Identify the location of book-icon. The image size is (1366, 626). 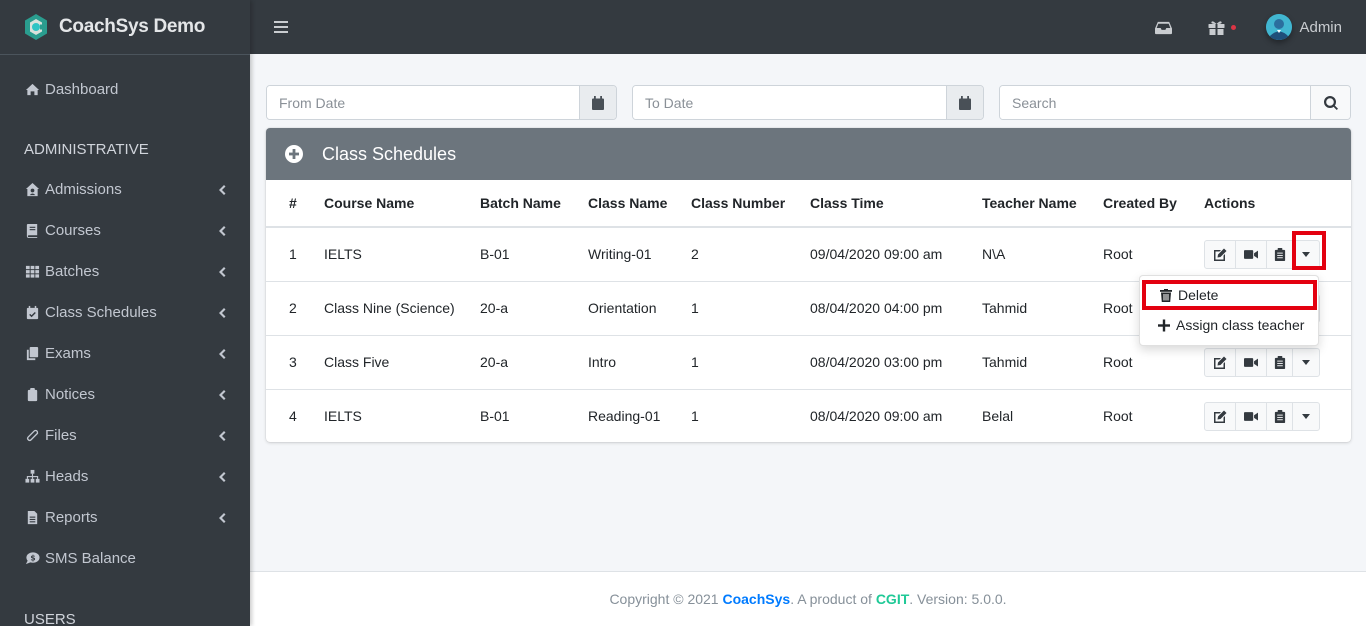
(32, 231).